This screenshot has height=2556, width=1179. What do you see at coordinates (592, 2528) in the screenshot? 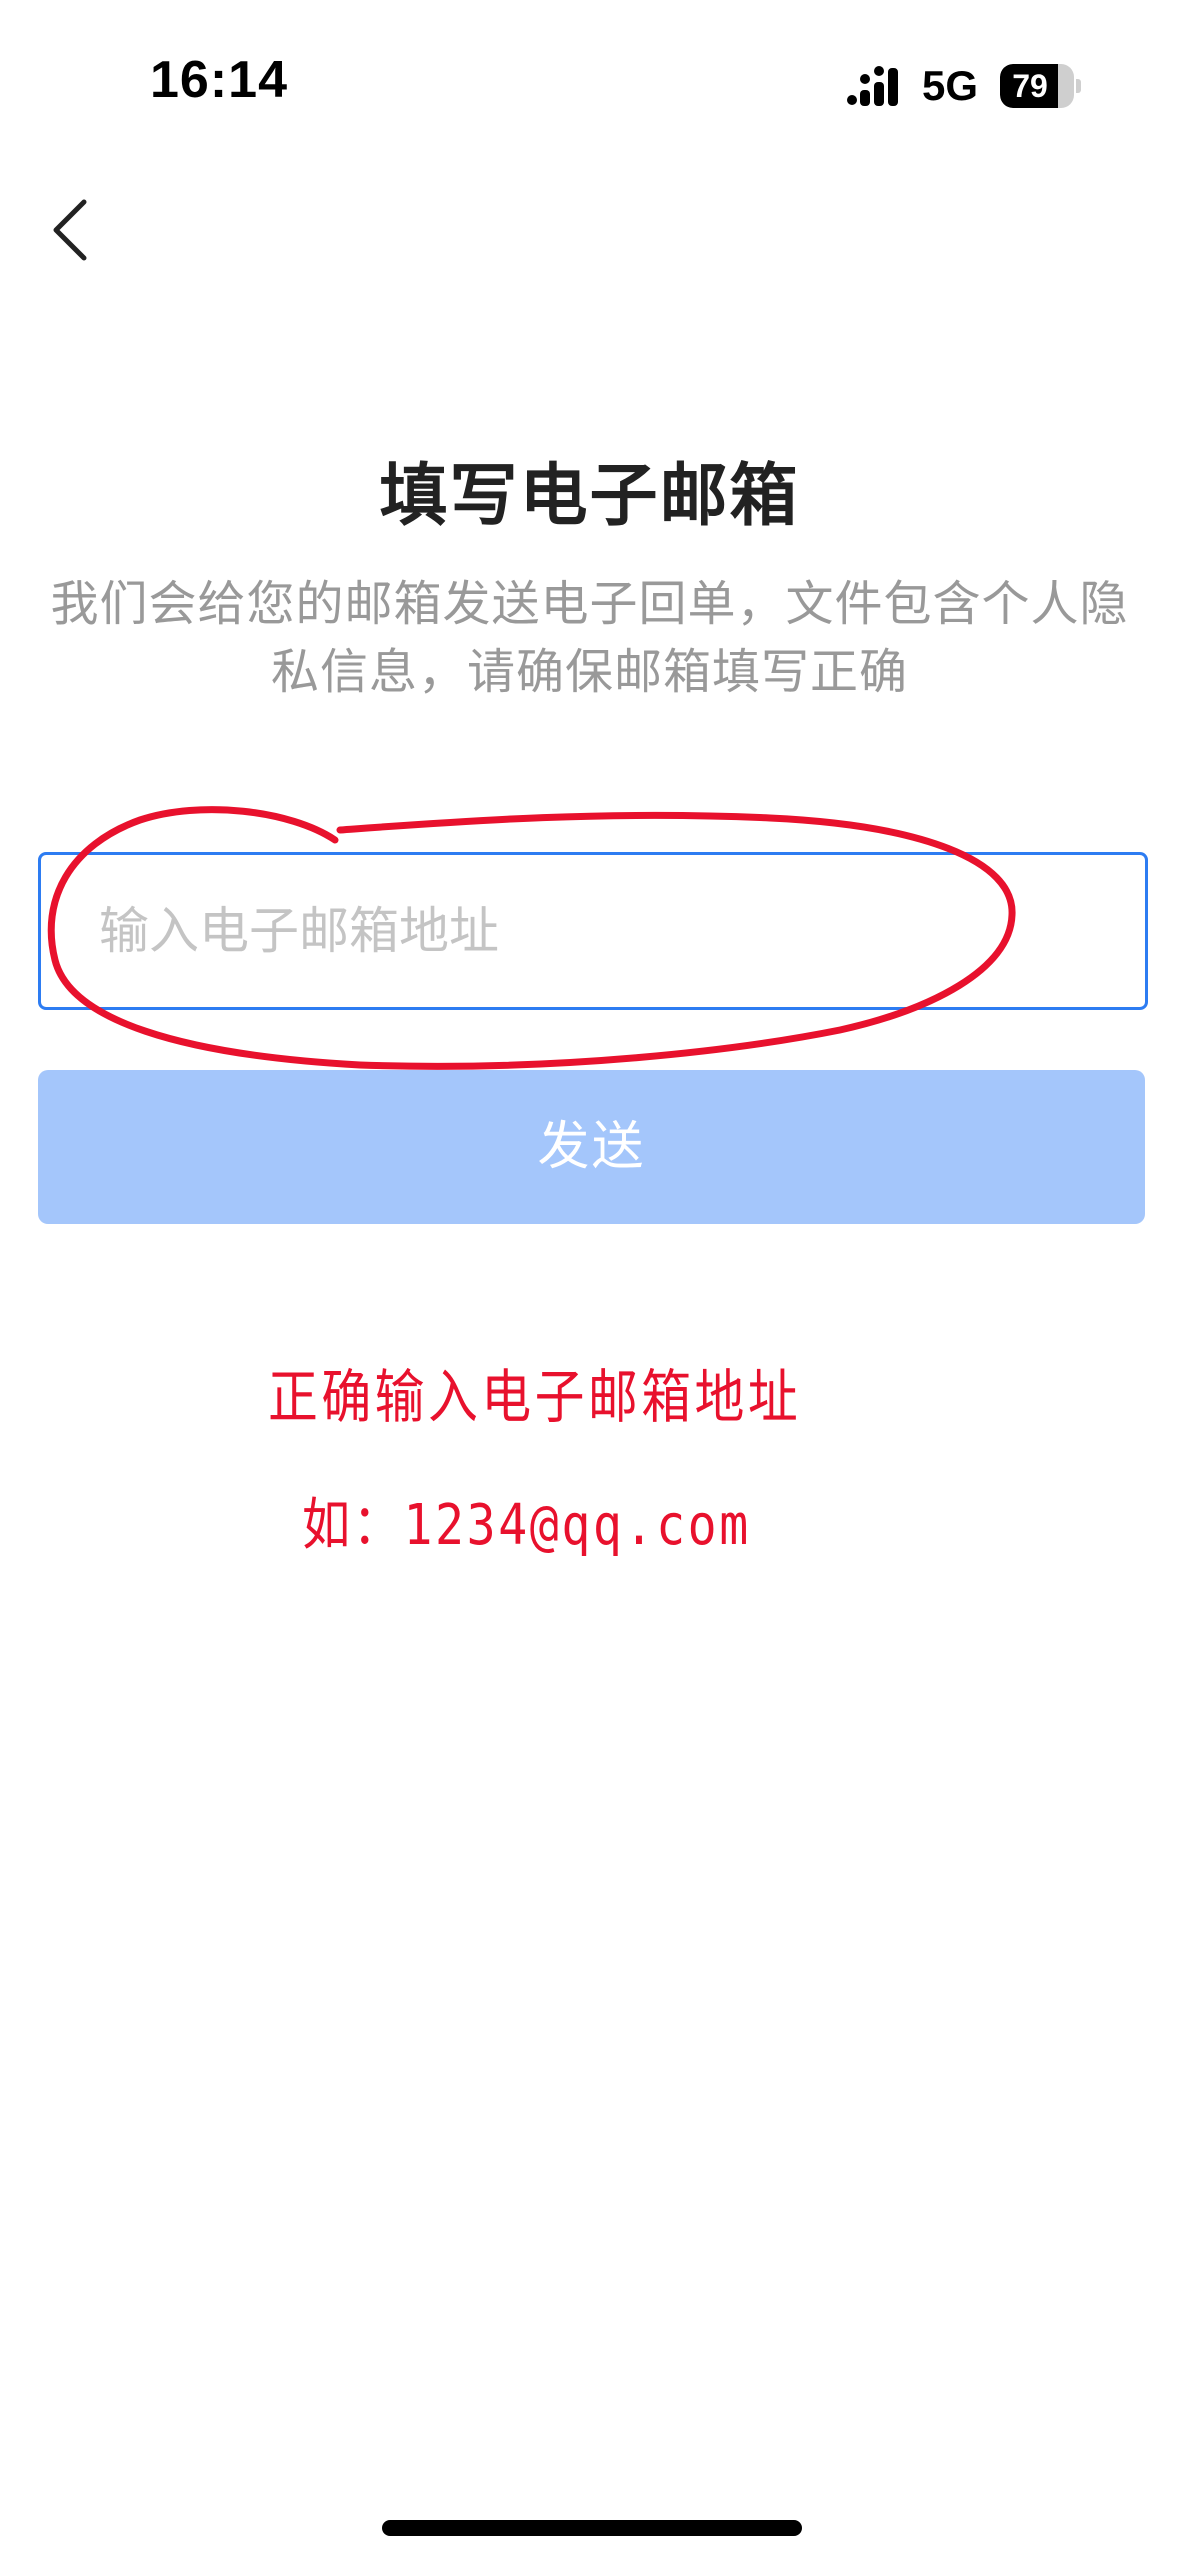
I see `home-indicator` at bounding box center [592, 2528].